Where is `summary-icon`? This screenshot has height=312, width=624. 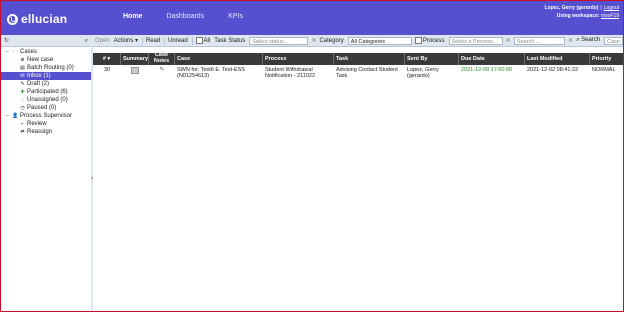 summary-icon is located at coordinates (135, 70).